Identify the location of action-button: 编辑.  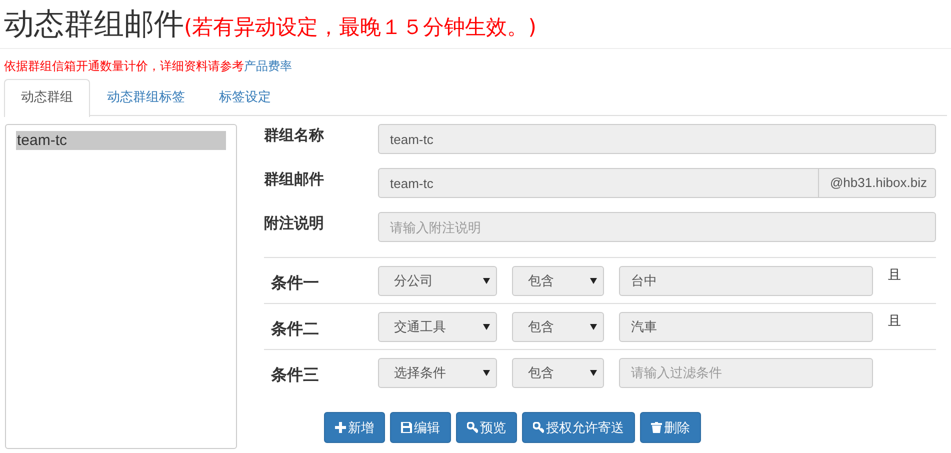
(420, 427).